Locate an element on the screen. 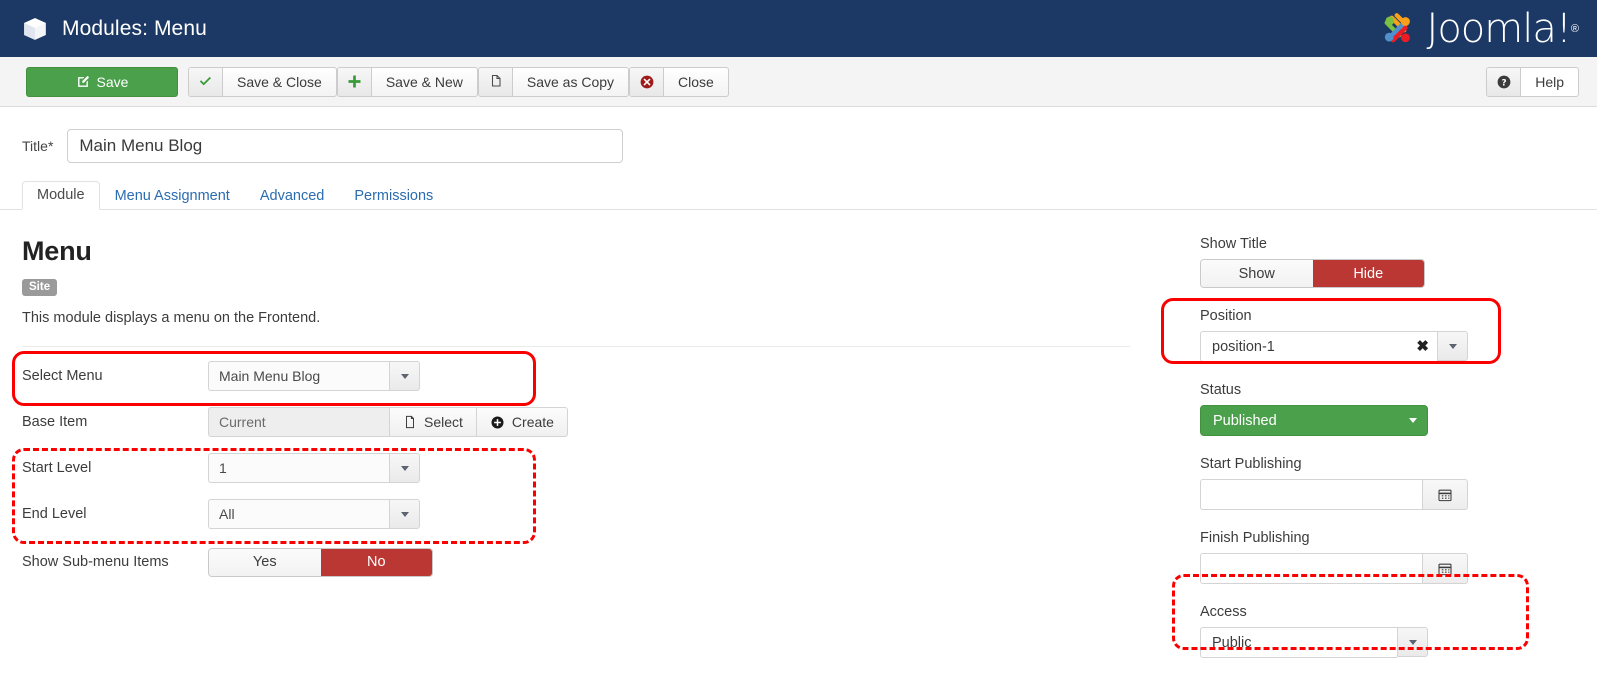 The image size is (1597, 678). question-circle-icon: ? is located at coordinates (1504, 81).